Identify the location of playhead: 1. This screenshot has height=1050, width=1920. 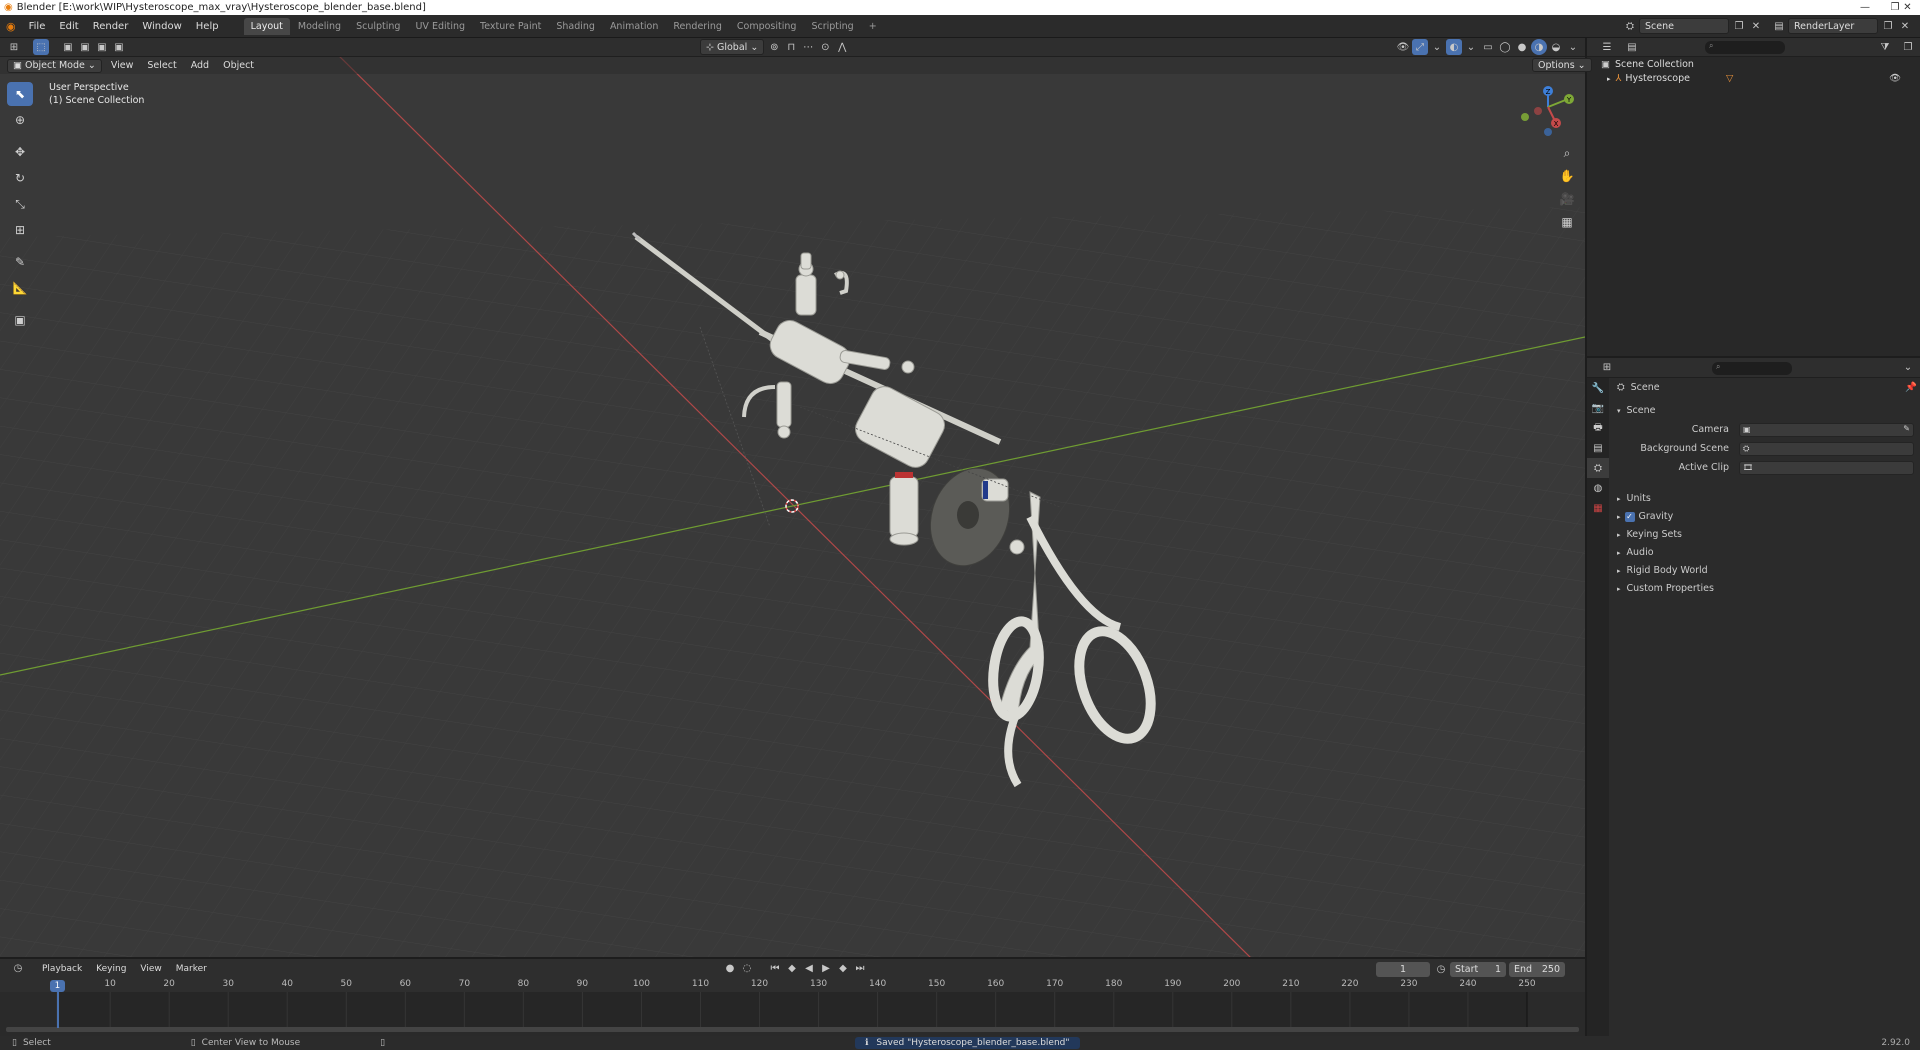
(57, 986).